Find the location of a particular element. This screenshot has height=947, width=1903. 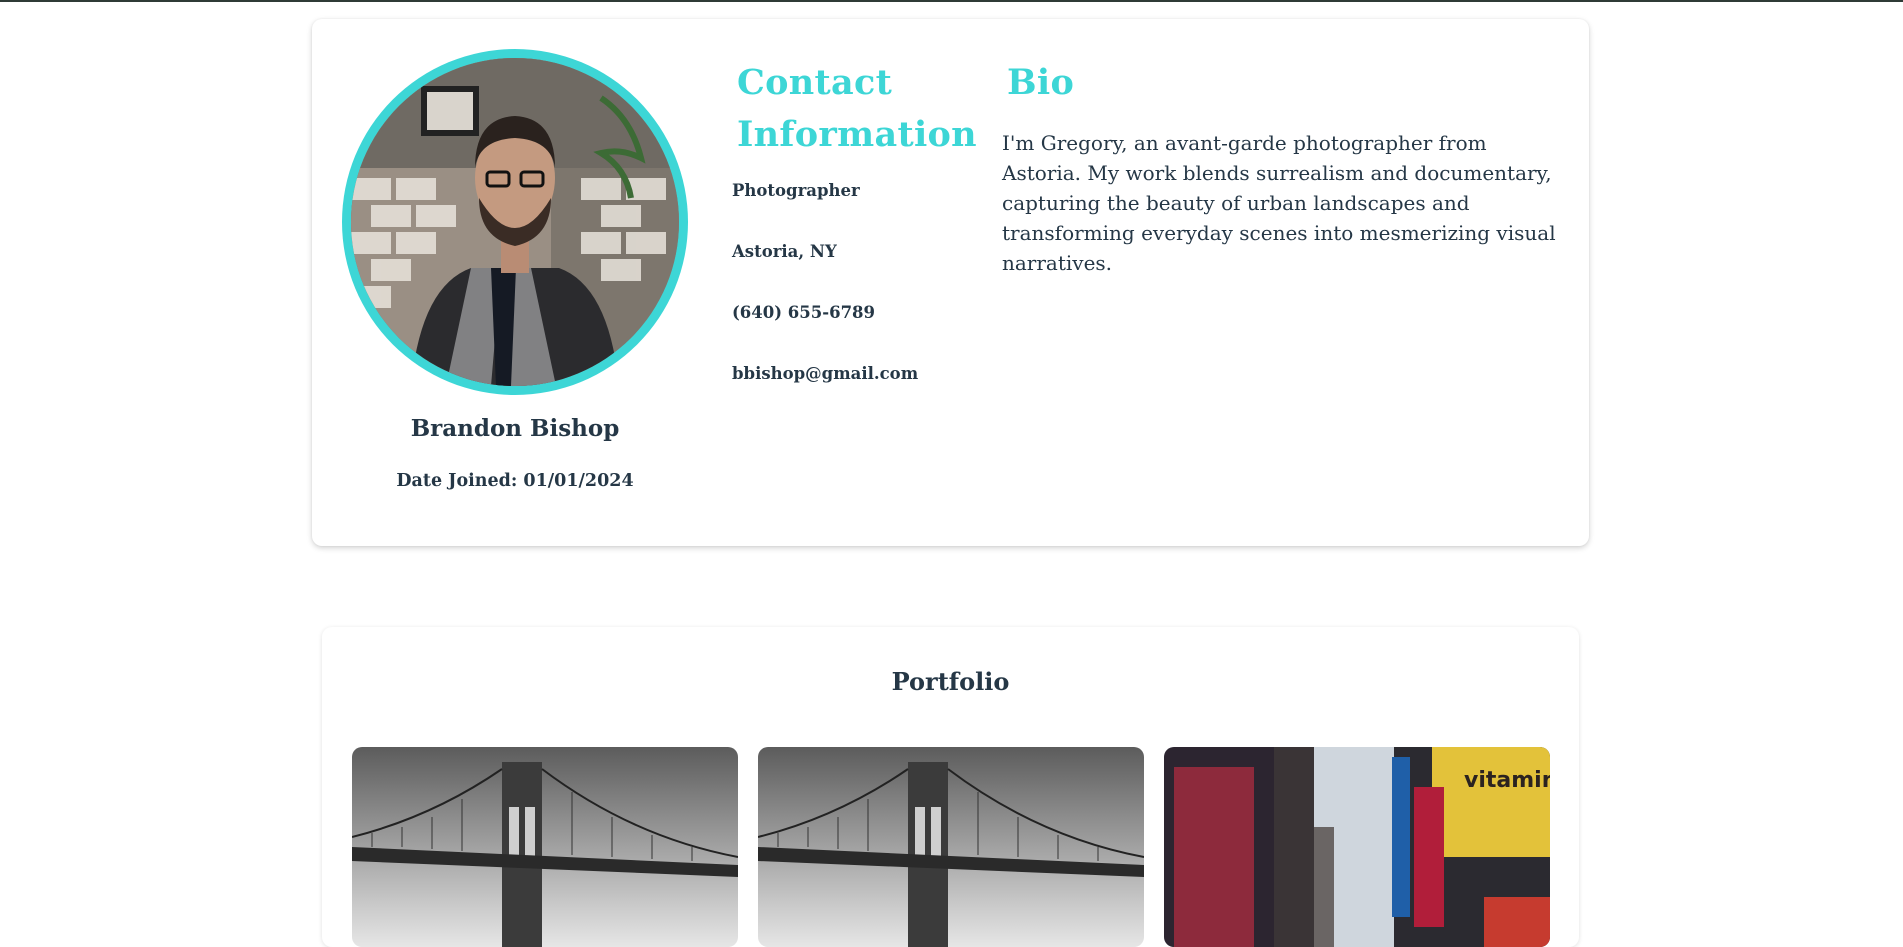

contact-location: Astoria, NY is located at coordinates (784, 251).